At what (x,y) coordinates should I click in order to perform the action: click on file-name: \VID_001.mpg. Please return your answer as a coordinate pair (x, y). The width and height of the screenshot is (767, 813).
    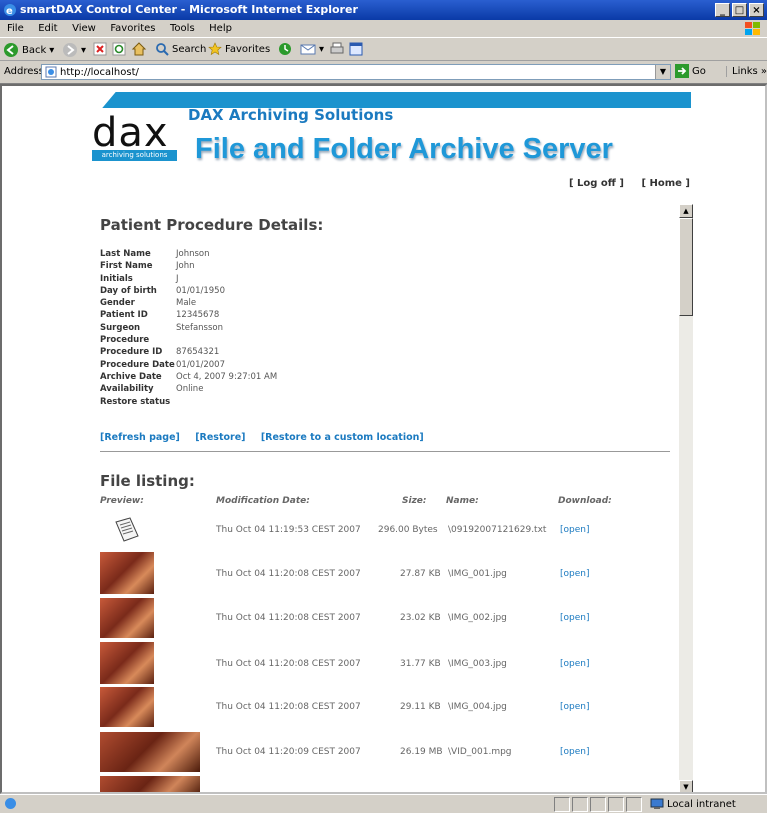
    Looking at the image, I should click on (480, 752).